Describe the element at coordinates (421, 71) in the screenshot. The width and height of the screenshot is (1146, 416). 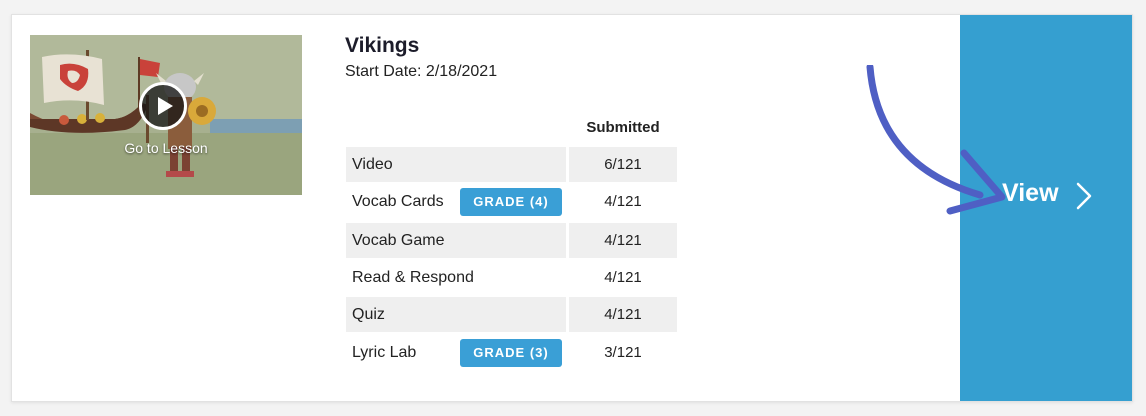
I see `start-date: Start Date: 2/18/2021` at that location.